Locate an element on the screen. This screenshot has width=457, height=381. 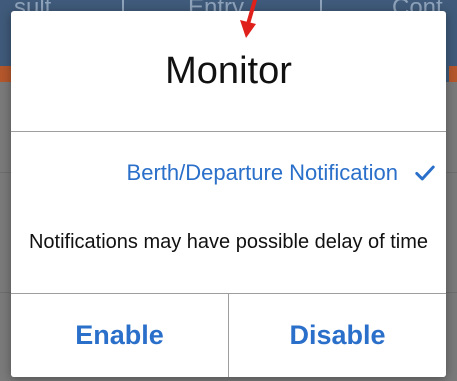
enable-button: Enable is located at coordinates (119, 335).